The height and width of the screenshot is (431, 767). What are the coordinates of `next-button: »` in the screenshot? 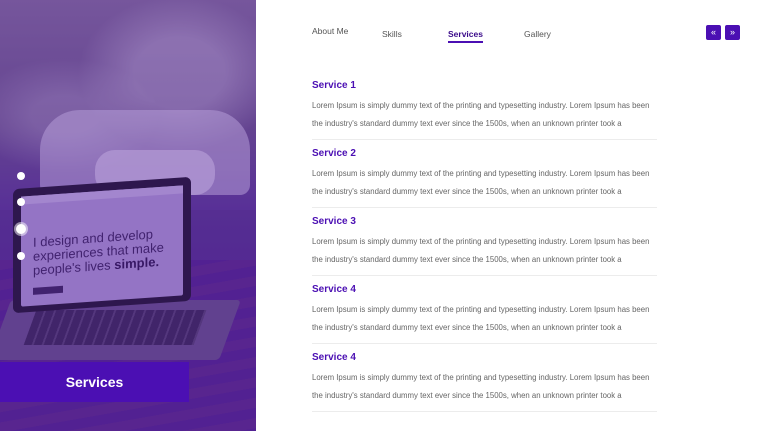 It's located at (732, 32).